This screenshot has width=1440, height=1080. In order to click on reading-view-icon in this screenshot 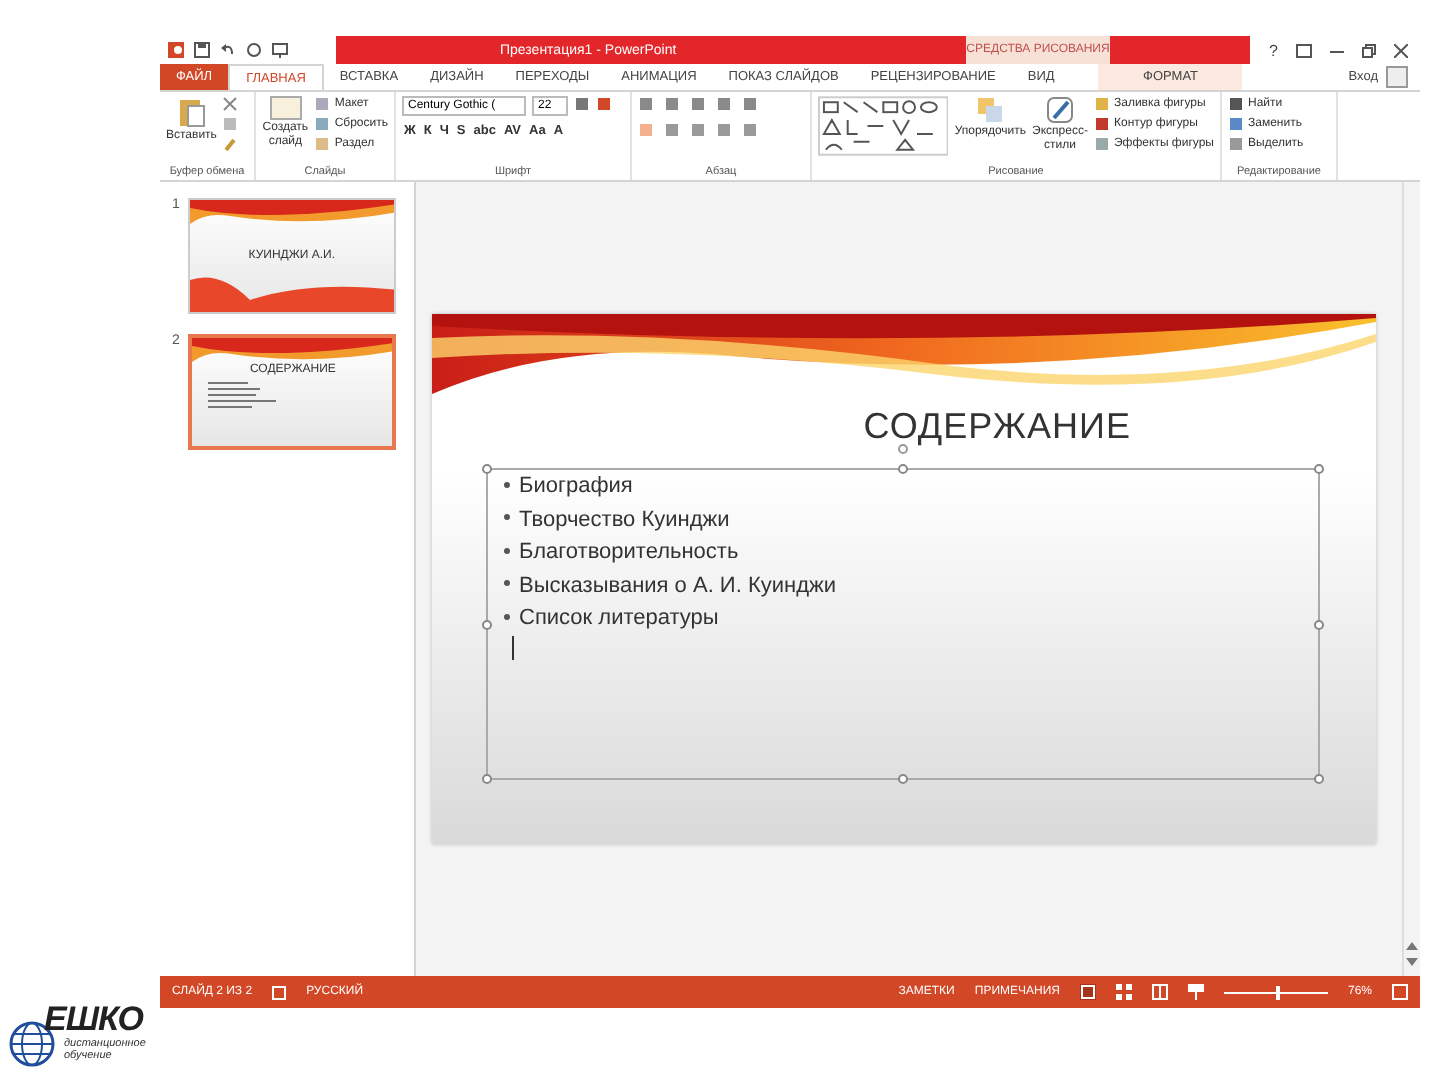, I will do `click(1159, 992)`.